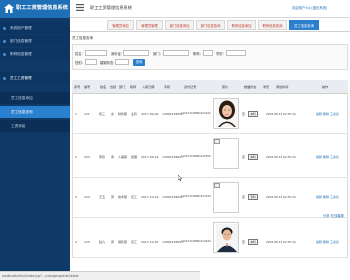 The height and width of the screenshot is (280, 350). What do you see at coordinates (21, 41) in the screenshot?
I see `sidebar-item-label: 部门信息管理` at bounding box center [21, 41].